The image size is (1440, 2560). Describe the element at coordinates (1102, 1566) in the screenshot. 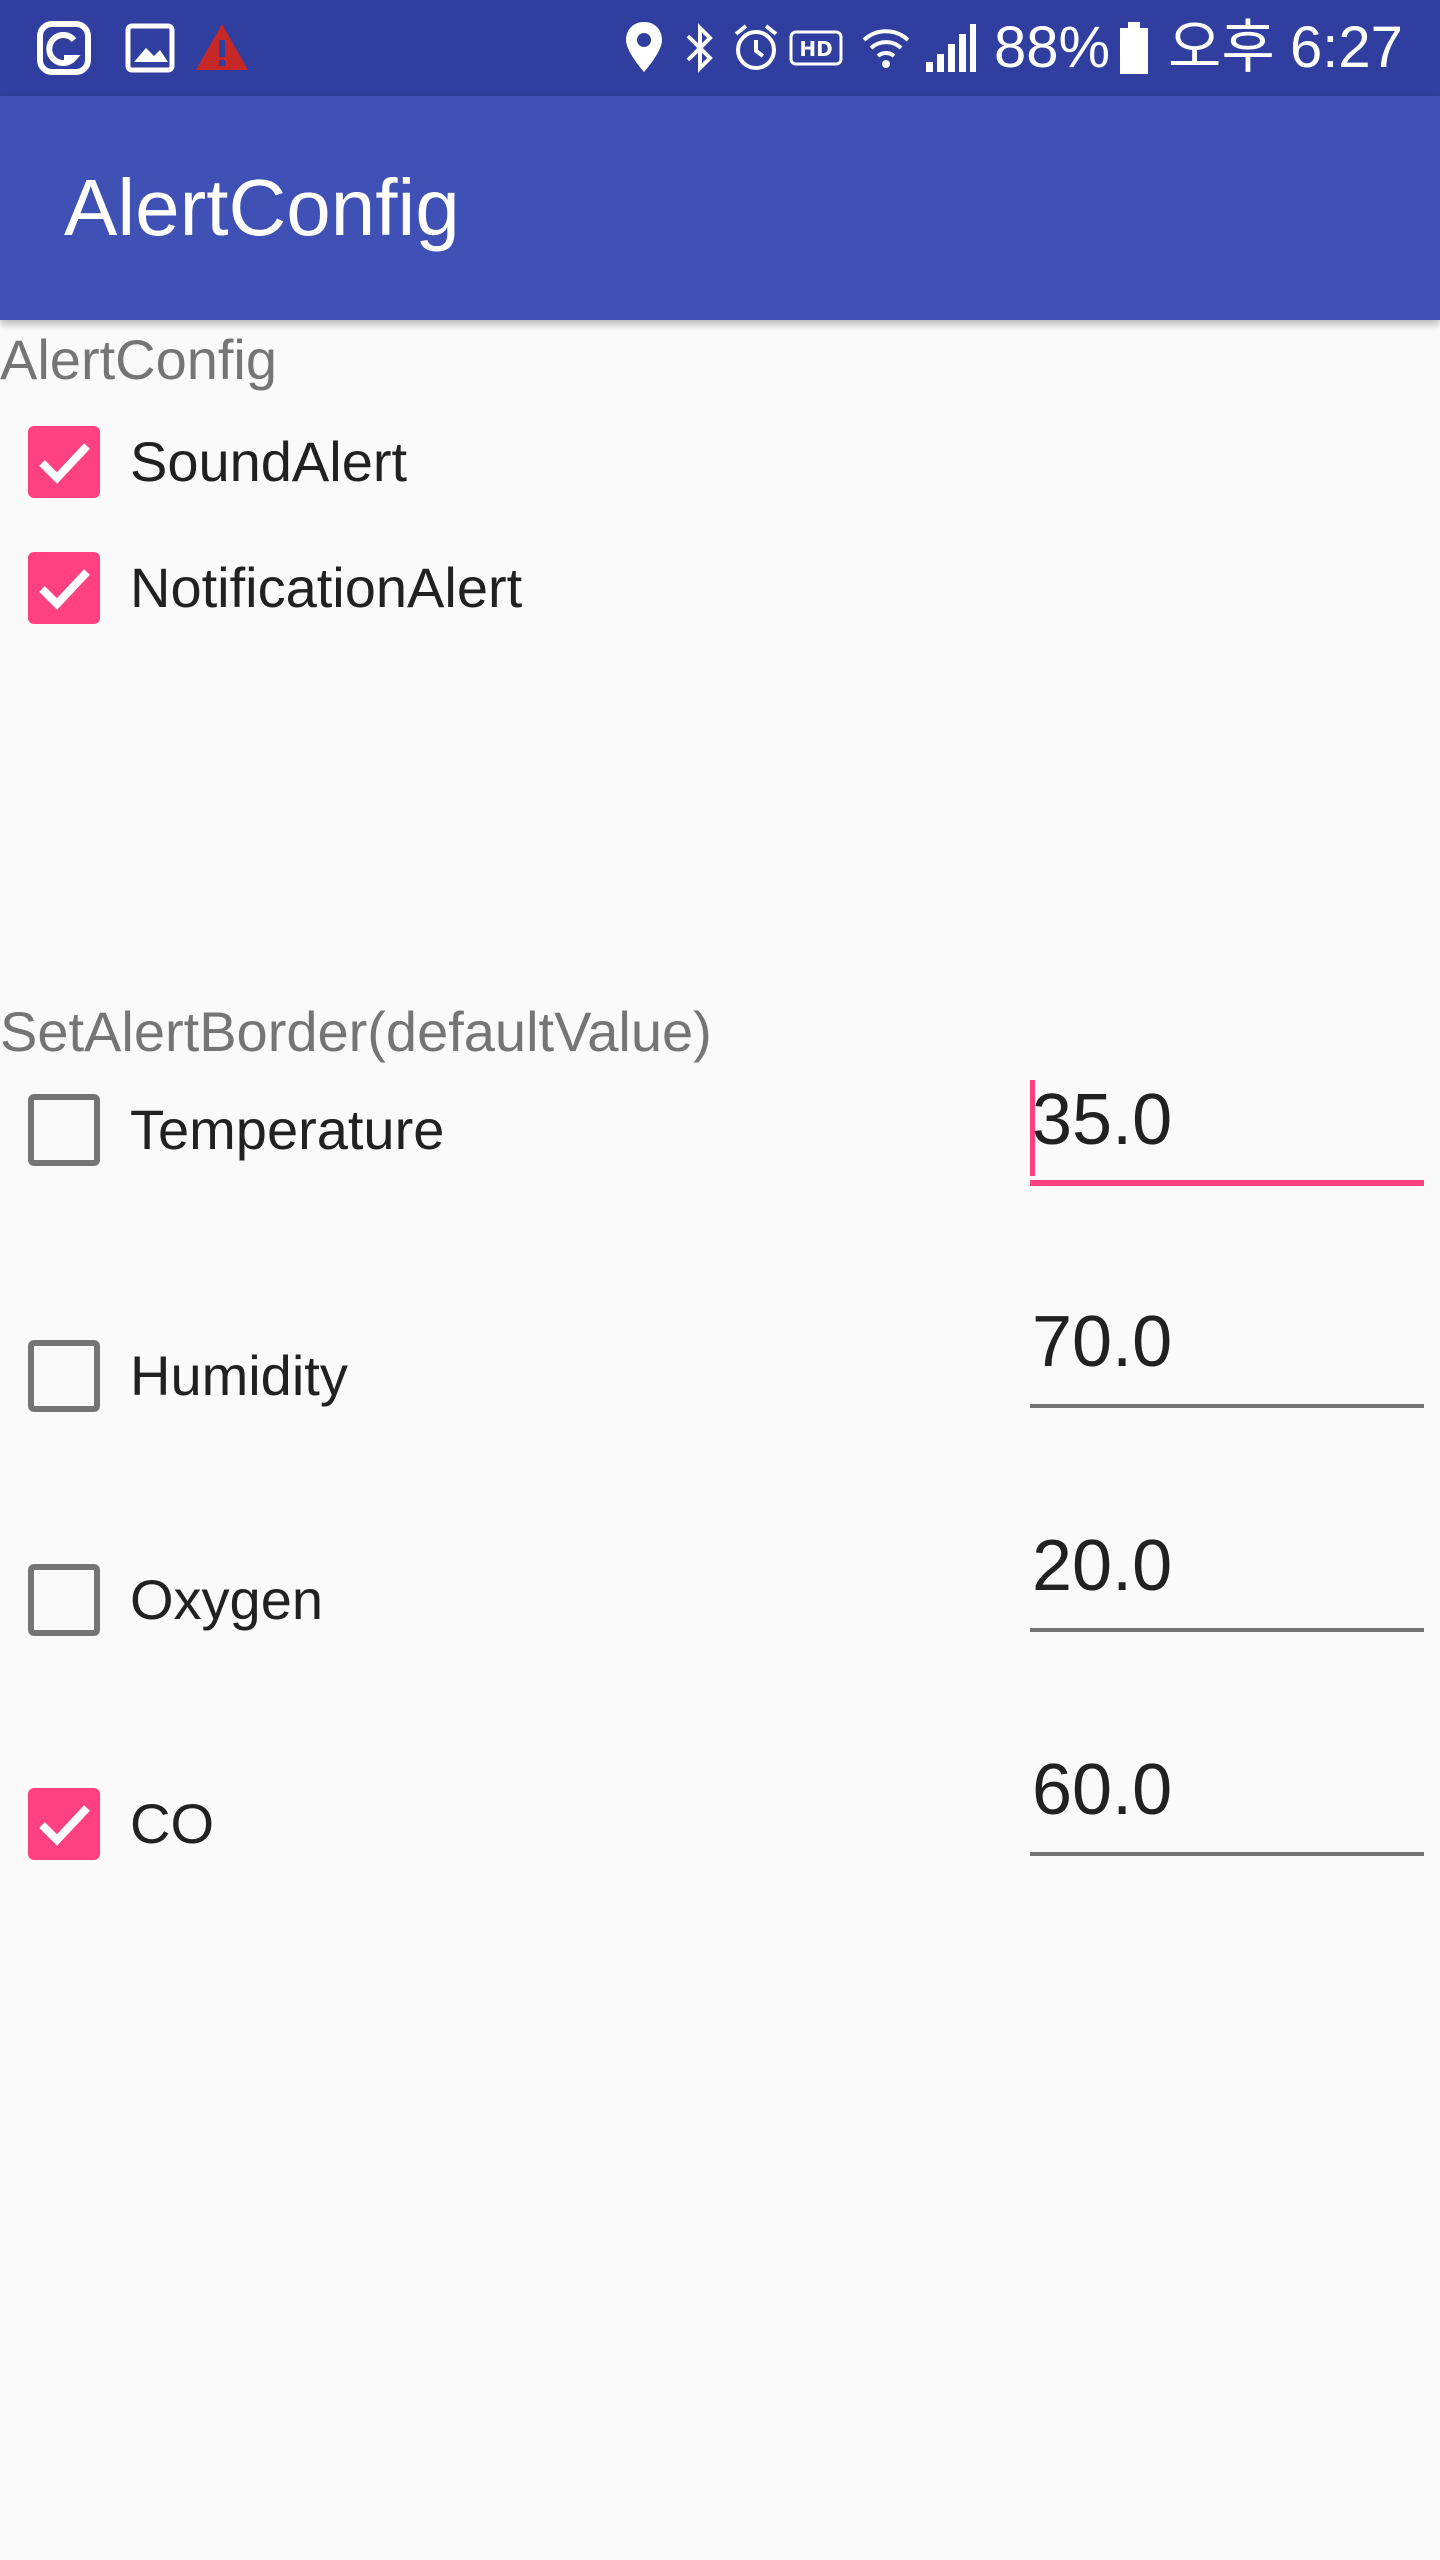

I see `oxygen-value: 20.0` at that location.